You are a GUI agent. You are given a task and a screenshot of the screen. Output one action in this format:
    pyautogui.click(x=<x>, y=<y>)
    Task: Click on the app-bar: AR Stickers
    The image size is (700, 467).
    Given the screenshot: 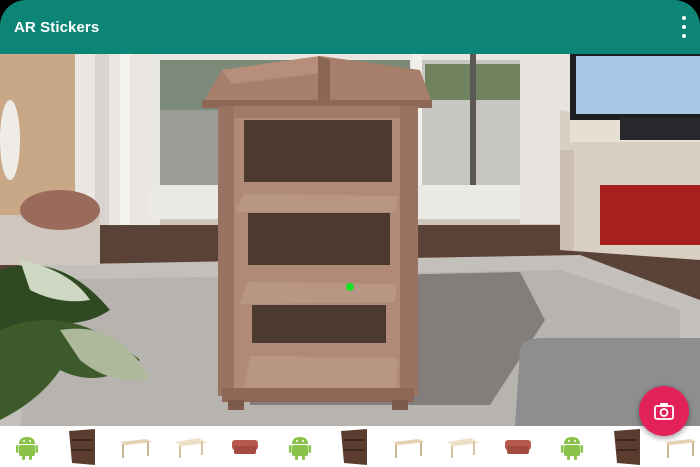 What is the action you would take?
    pyautogui.click(x=350, y=27)
    